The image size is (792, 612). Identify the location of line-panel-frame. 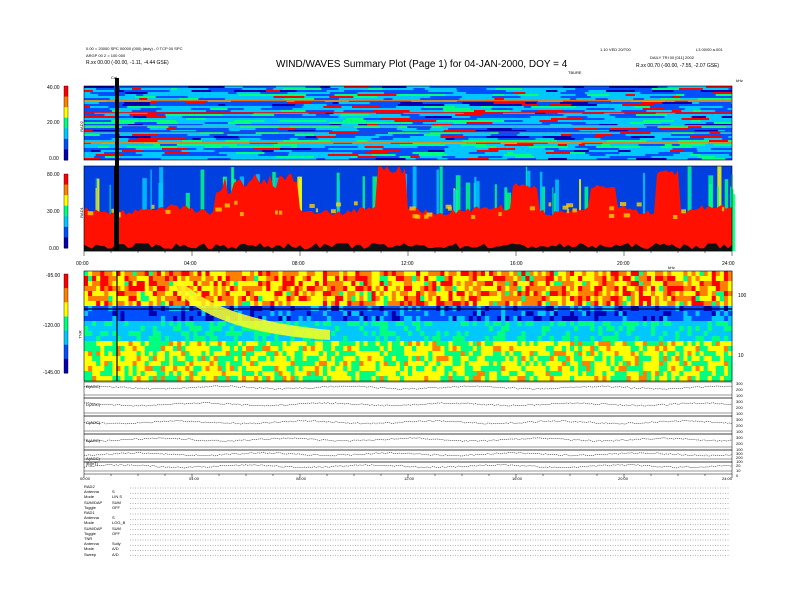
(408, 407).